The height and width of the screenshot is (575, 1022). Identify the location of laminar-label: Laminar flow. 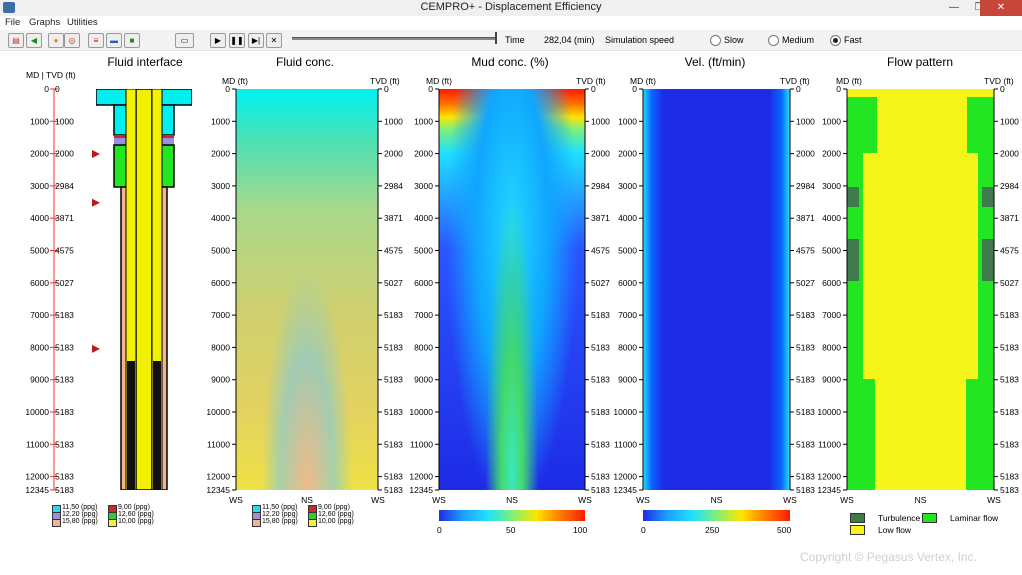
(974, 518).